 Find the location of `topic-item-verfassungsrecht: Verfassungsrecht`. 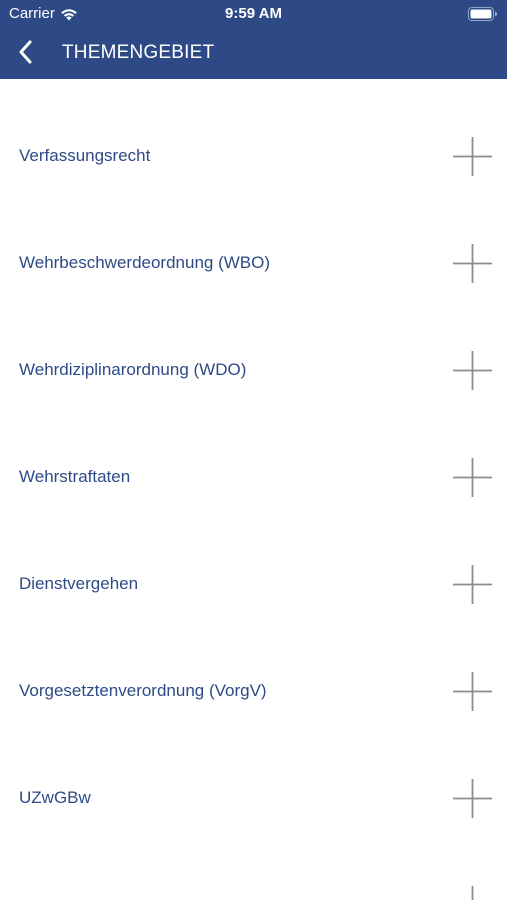

topic-item-verfassungsrecht: Verfassungsrecht is located at coordinates (253, 132).